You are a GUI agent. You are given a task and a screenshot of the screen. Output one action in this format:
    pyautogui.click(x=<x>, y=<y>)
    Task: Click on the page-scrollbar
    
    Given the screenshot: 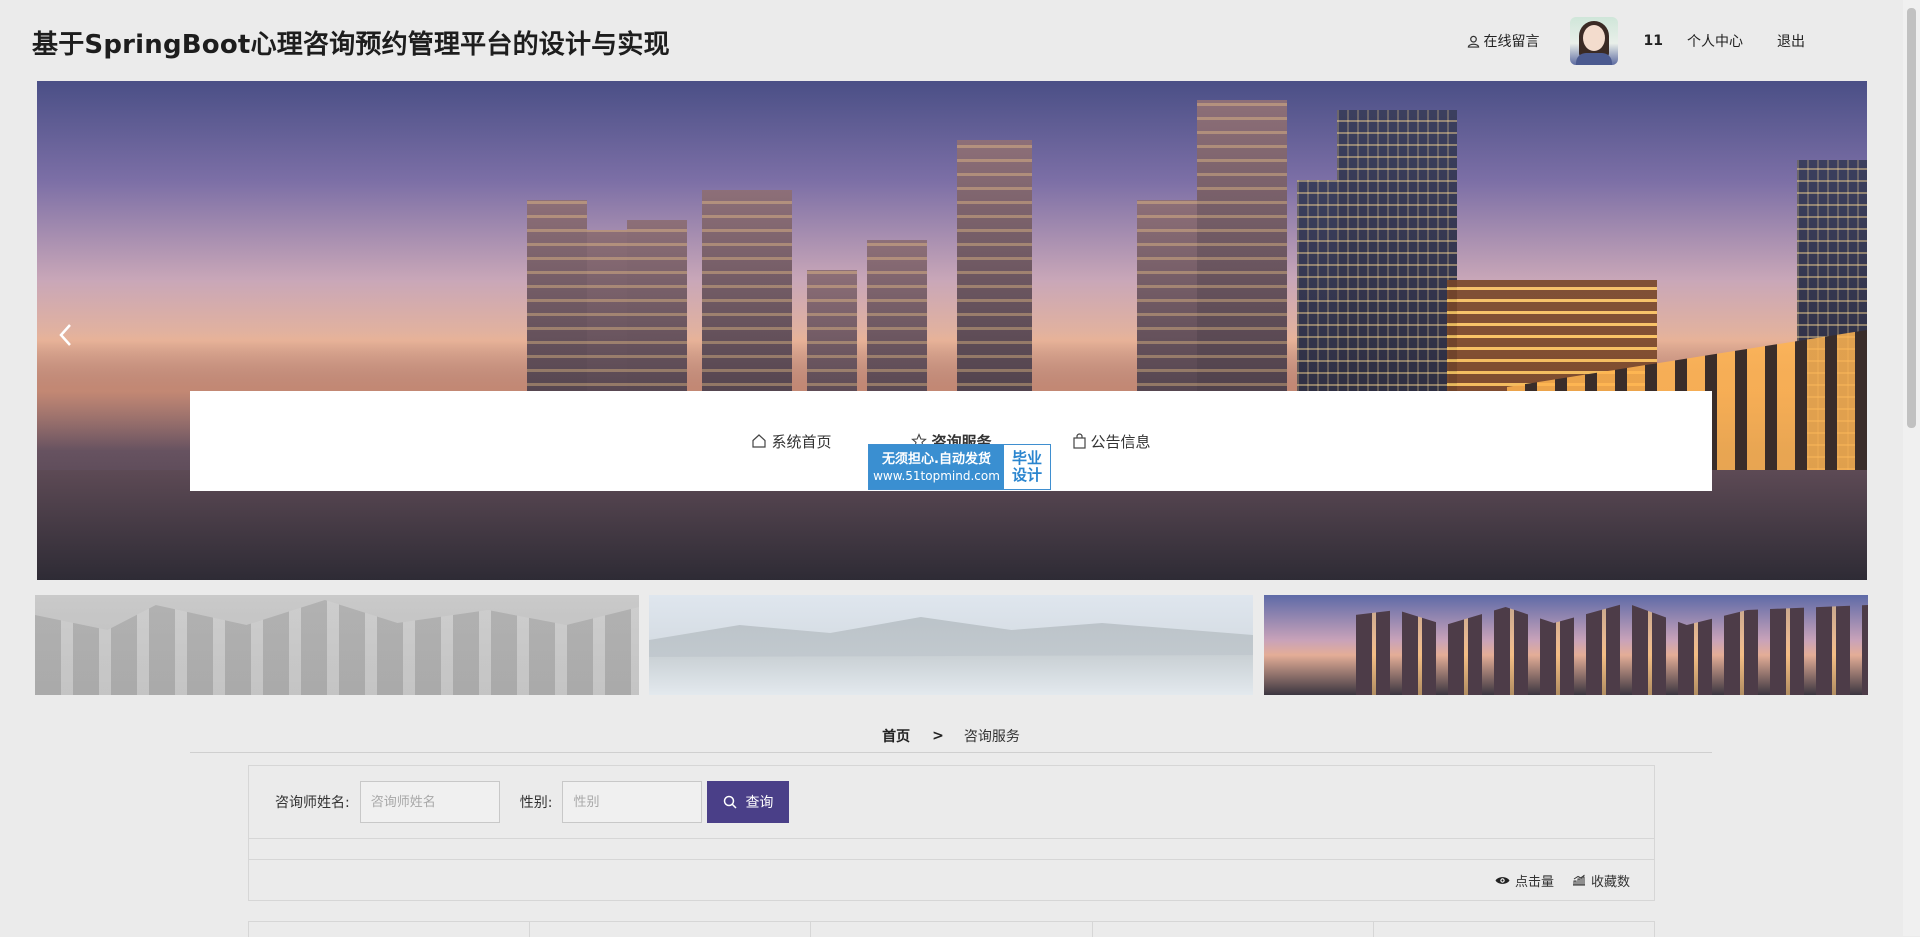 What is the action you would take?
    pyautogui.click(x=1911, y=468)
    